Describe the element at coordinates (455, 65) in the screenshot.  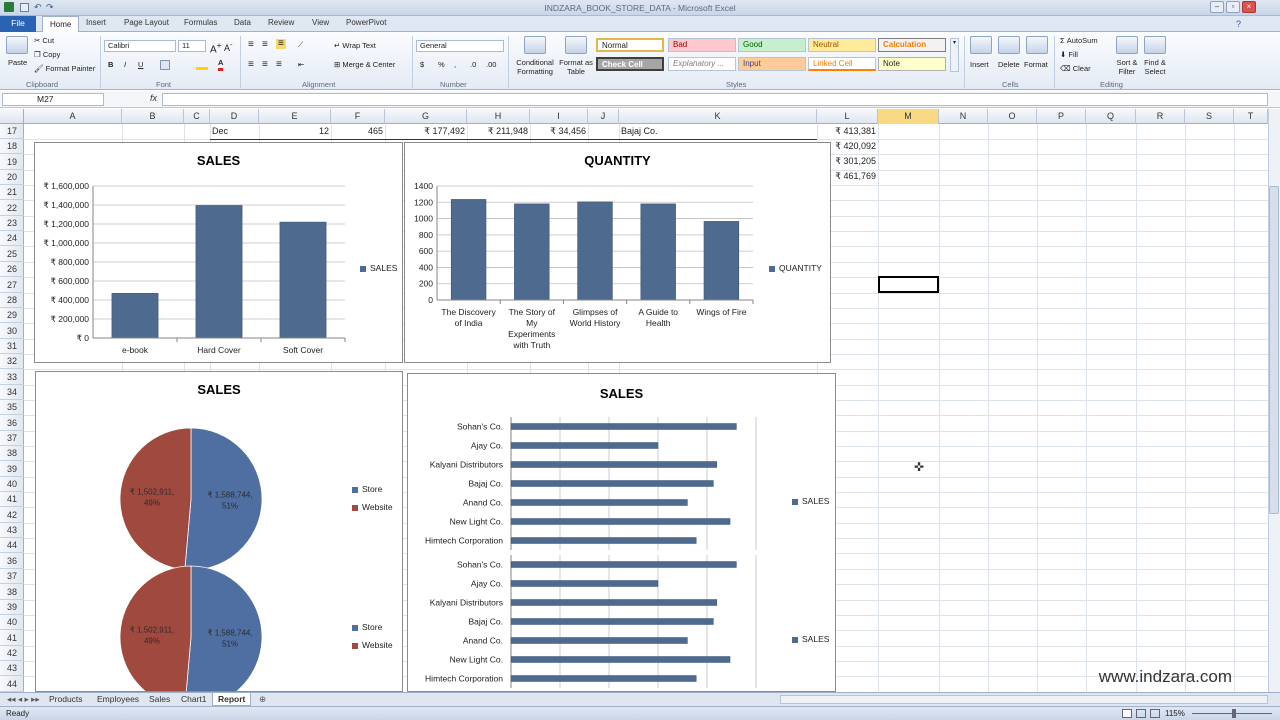
I see `comma-style-icon: ,` at that location.